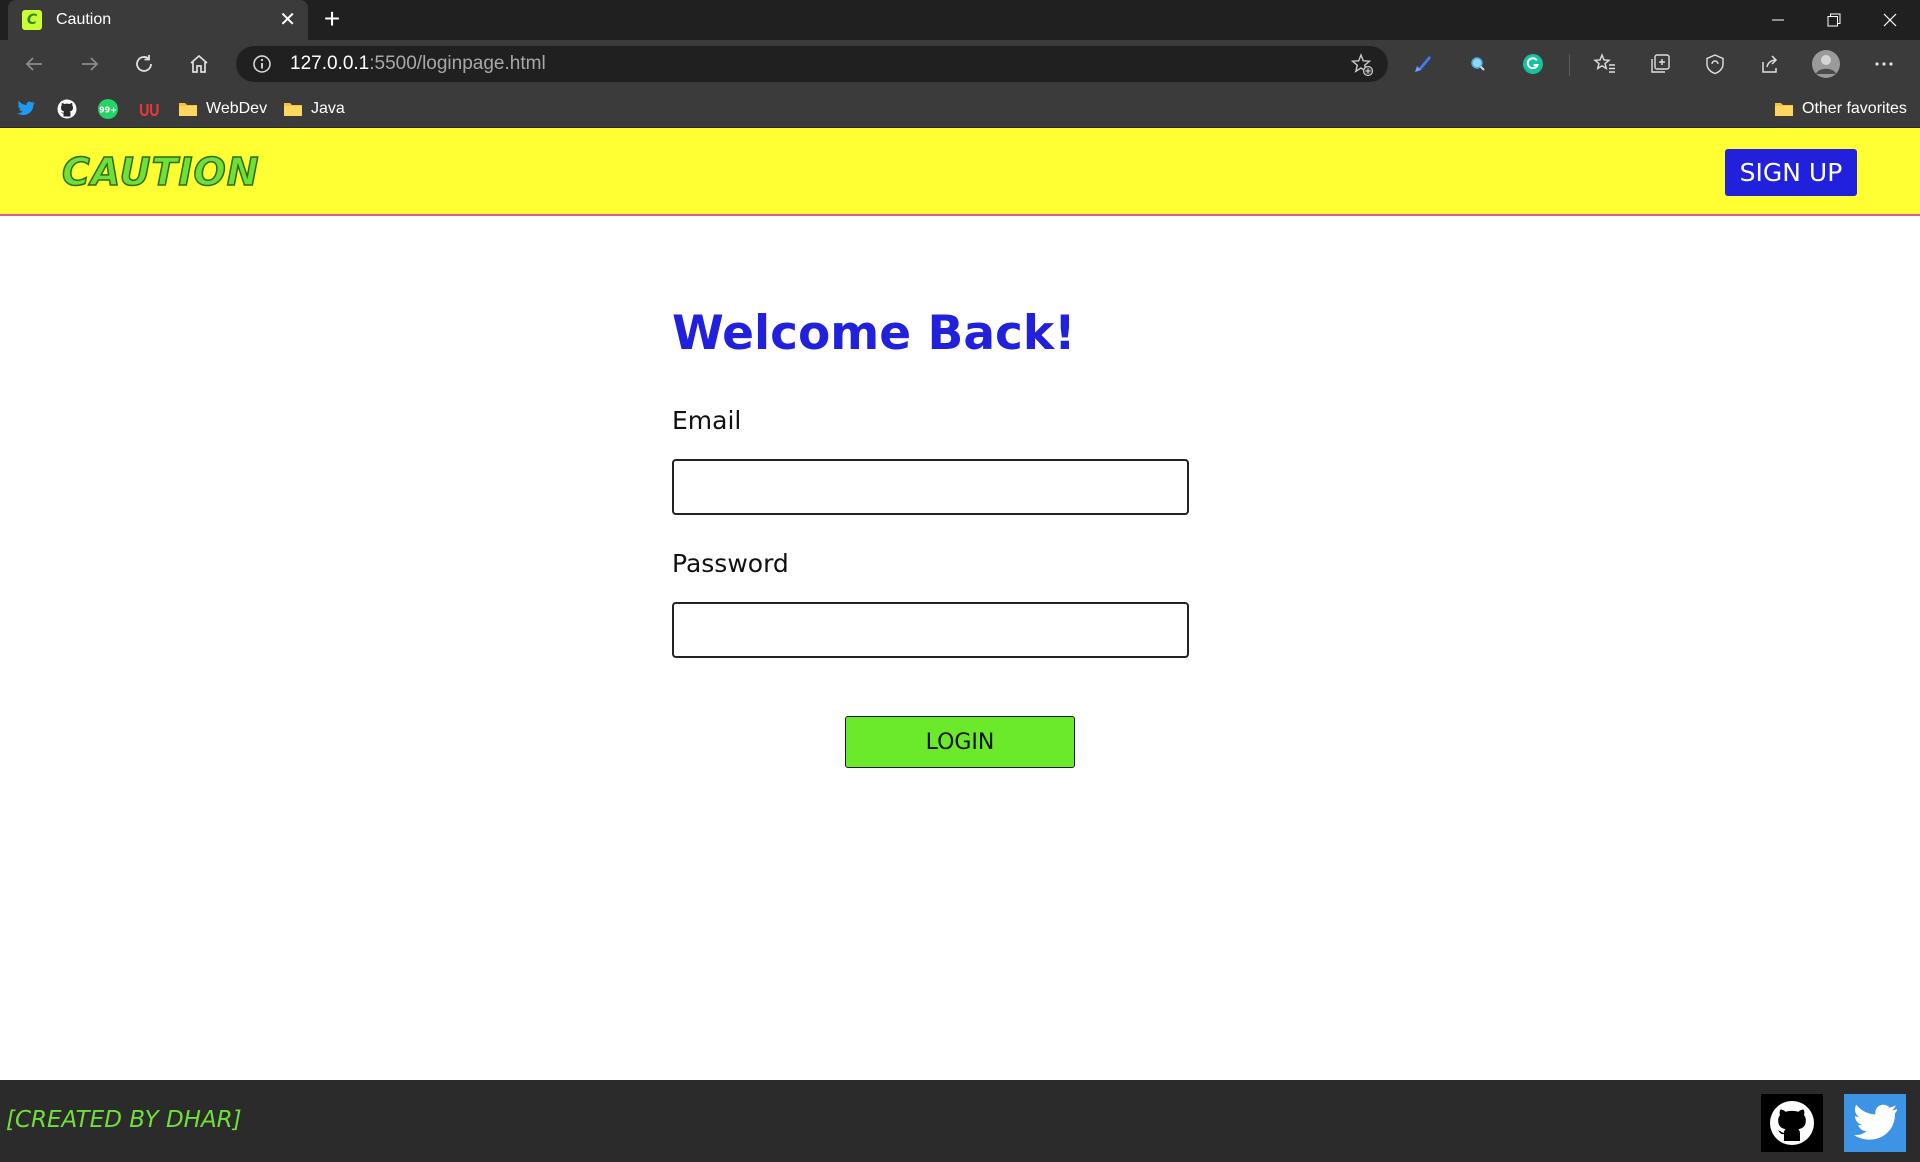 The width and height of the screenshot is (1920, 1162). What do you see at coordinates (457, 63) in the screenshot?
I see `address-path: :5500/loginpage.html` at bounding box center [457, 63].